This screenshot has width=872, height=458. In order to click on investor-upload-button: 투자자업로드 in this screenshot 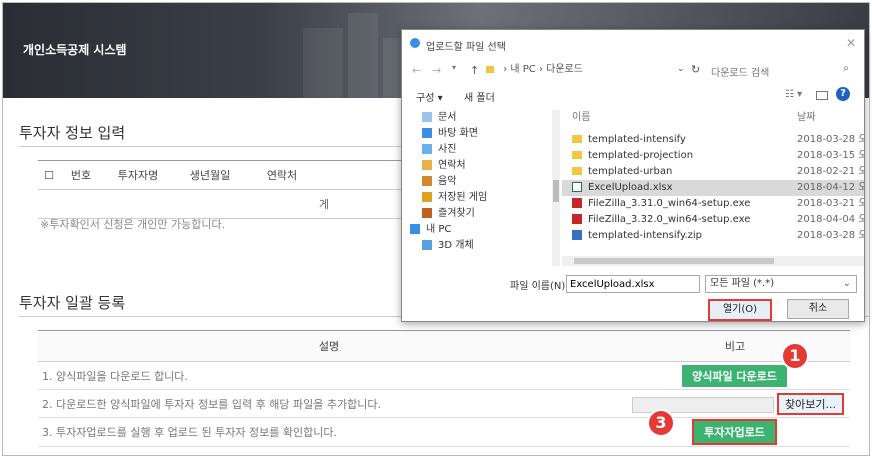, I will do `click(734, 432)`.